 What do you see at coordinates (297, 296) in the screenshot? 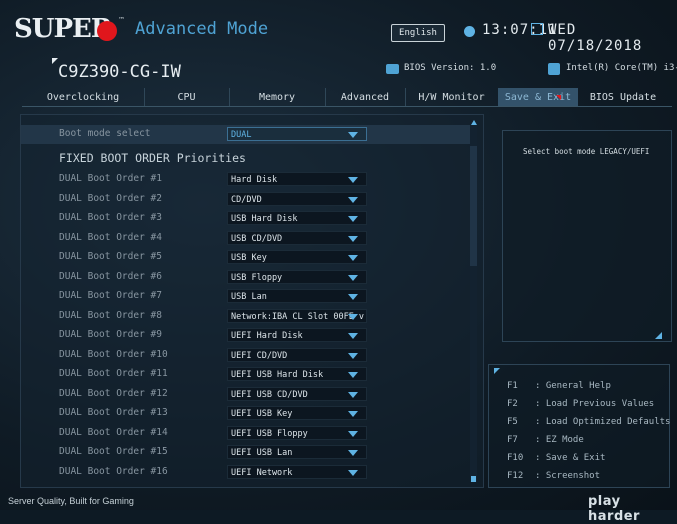
I see `boot-order-select: USB Lan` at bounding box center [297, 296].